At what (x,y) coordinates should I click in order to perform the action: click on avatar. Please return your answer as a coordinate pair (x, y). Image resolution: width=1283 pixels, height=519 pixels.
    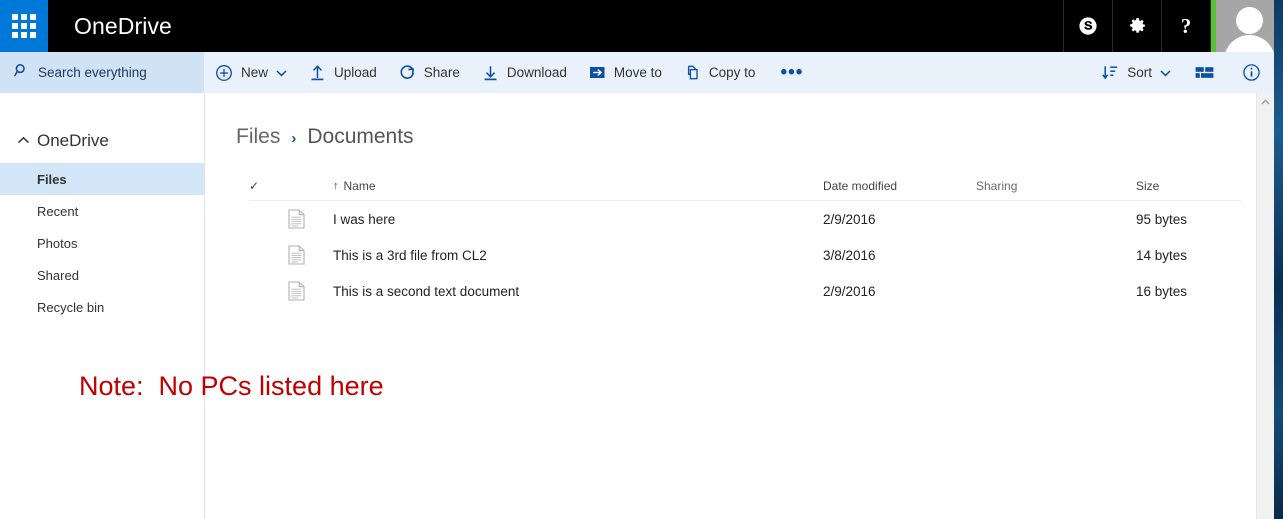
    Looking at the image, I should click on (1245, 26).